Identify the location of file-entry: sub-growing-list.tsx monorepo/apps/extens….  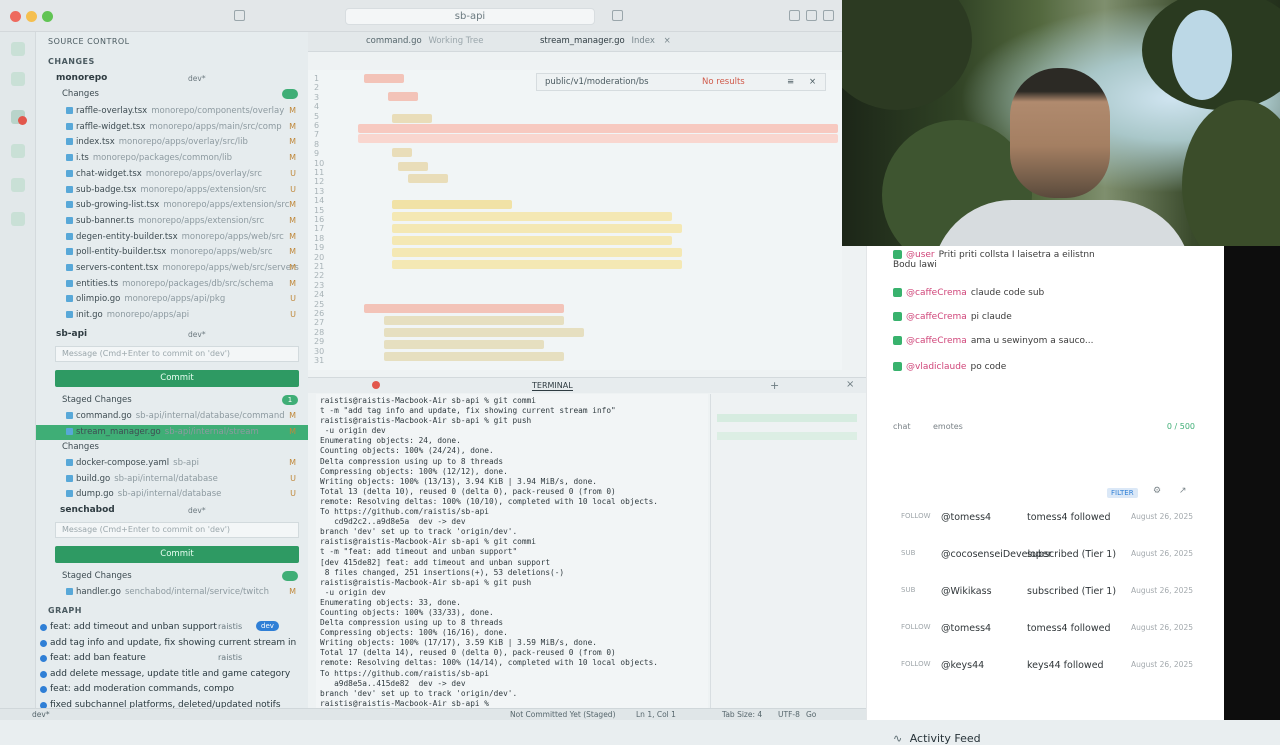
(177, 205).